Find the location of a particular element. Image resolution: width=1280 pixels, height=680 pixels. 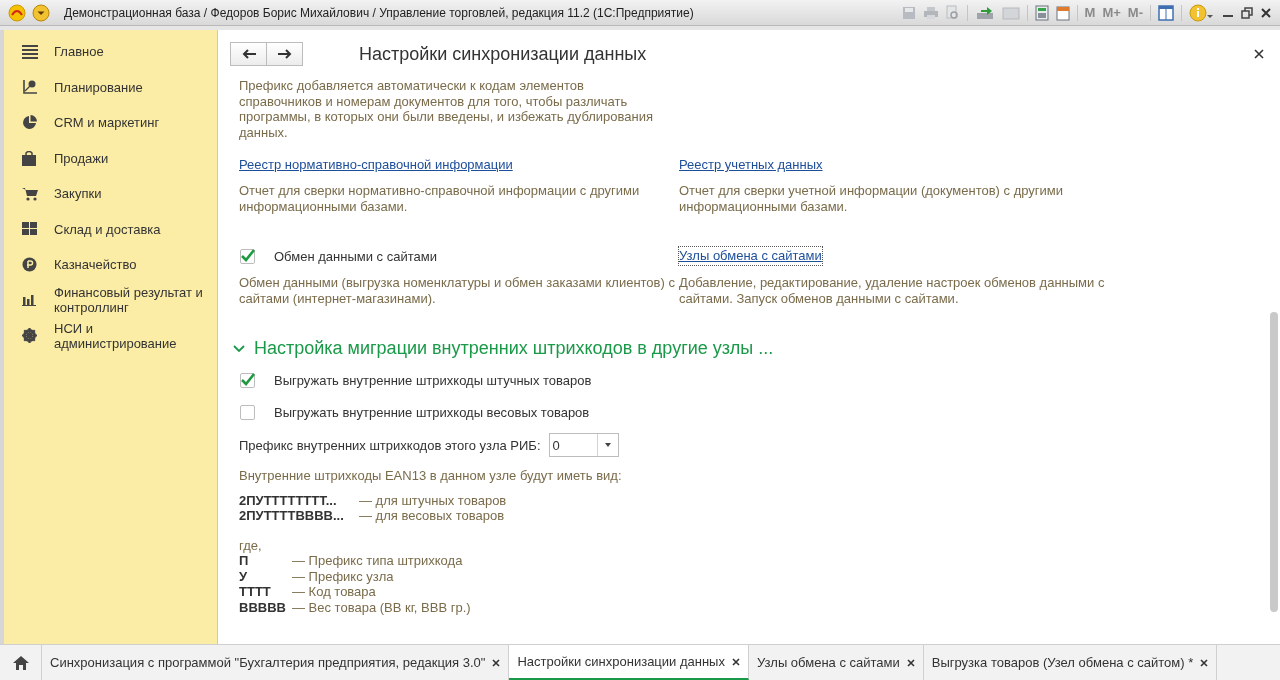

format-note: — для штучных товаров is located at coordinates (433, 500).